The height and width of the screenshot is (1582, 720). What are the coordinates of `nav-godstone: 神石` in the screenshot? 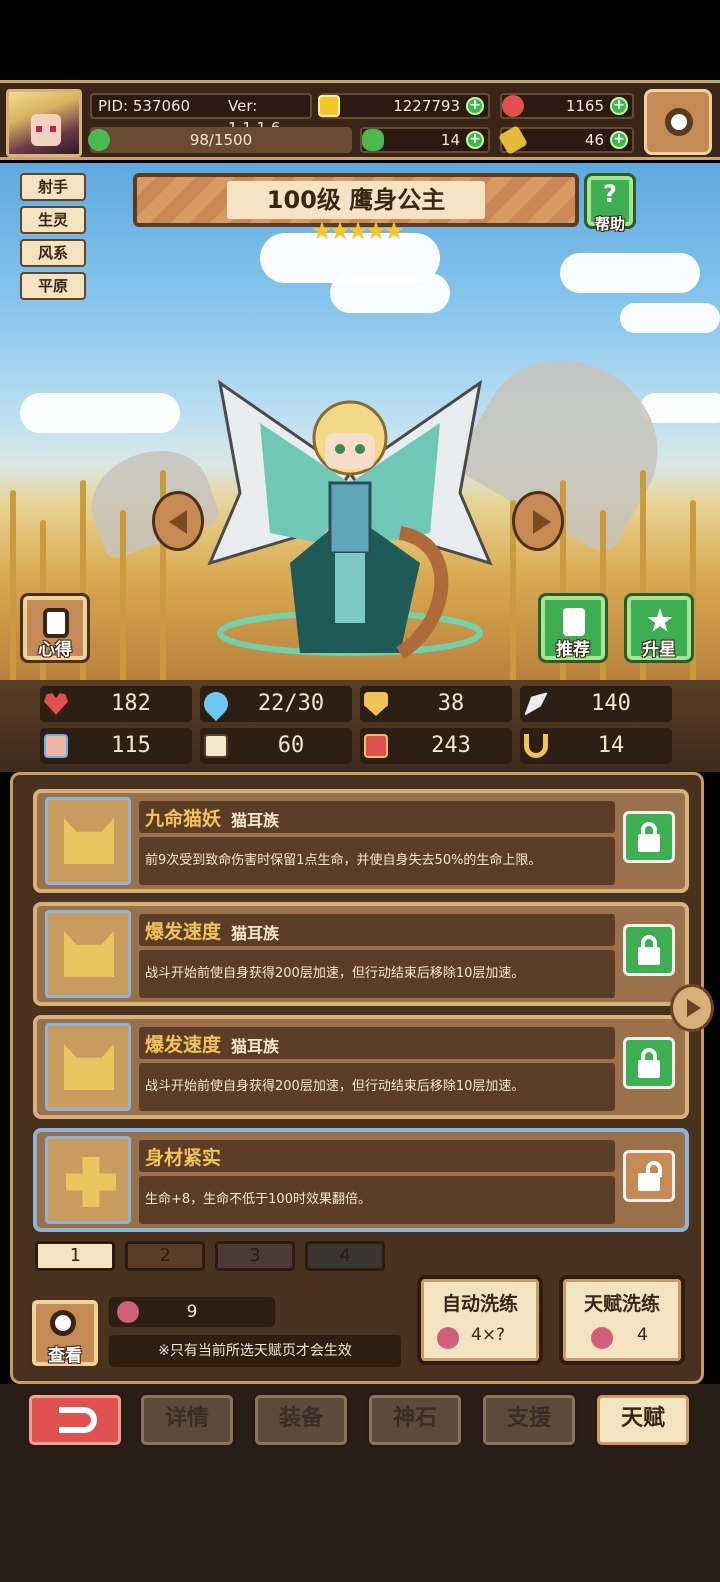 It's located at (415, 1420).